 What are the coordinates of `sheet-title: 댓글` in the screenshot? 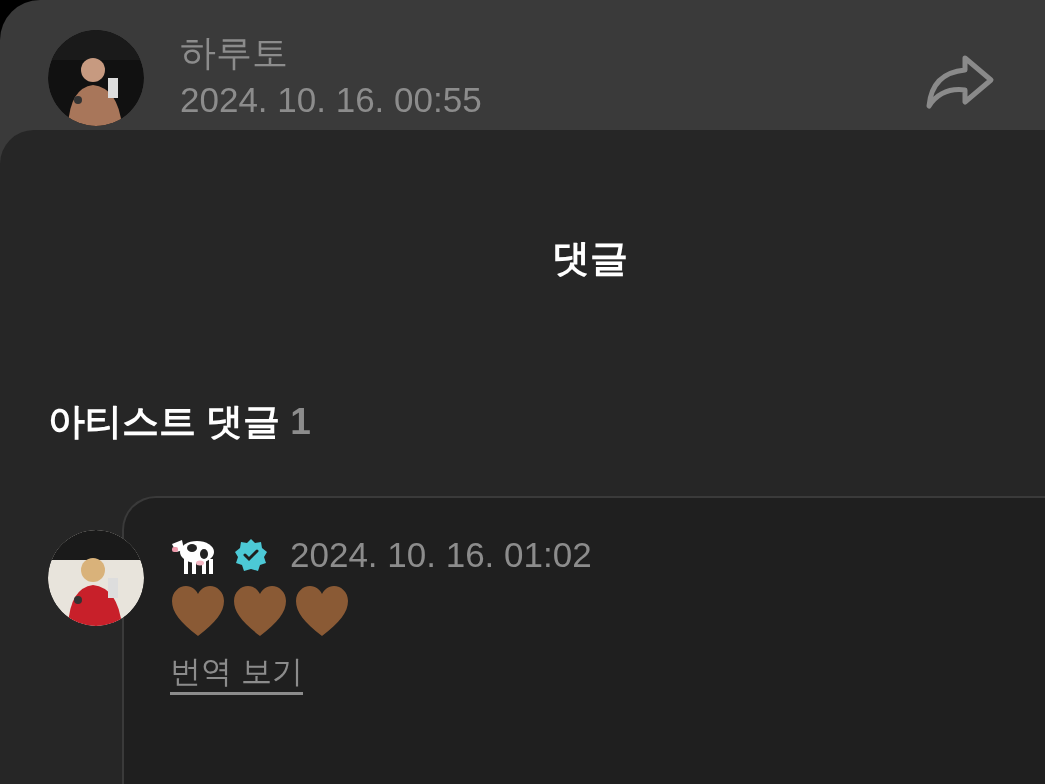 It's located at (590, 258).